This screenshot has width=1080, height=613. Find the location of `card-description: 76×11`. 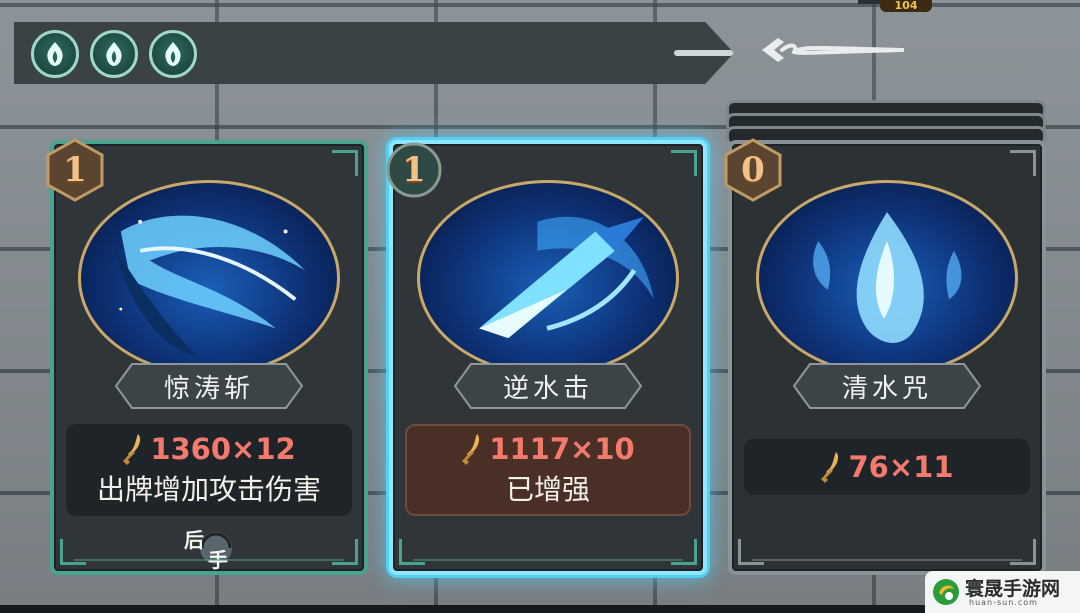

card-description: 76×11 is located at coordinates (887, 467).